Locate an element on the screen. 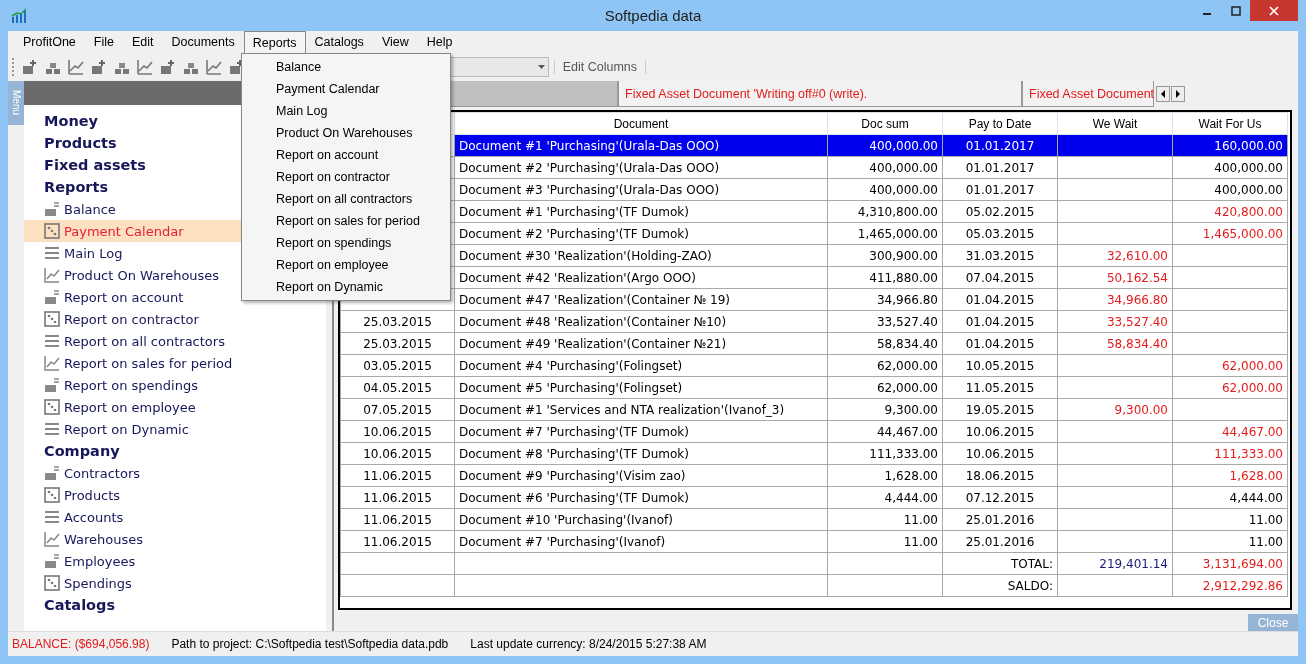  menu-option: Report on Dynamic is located at coordinates (346, 287).